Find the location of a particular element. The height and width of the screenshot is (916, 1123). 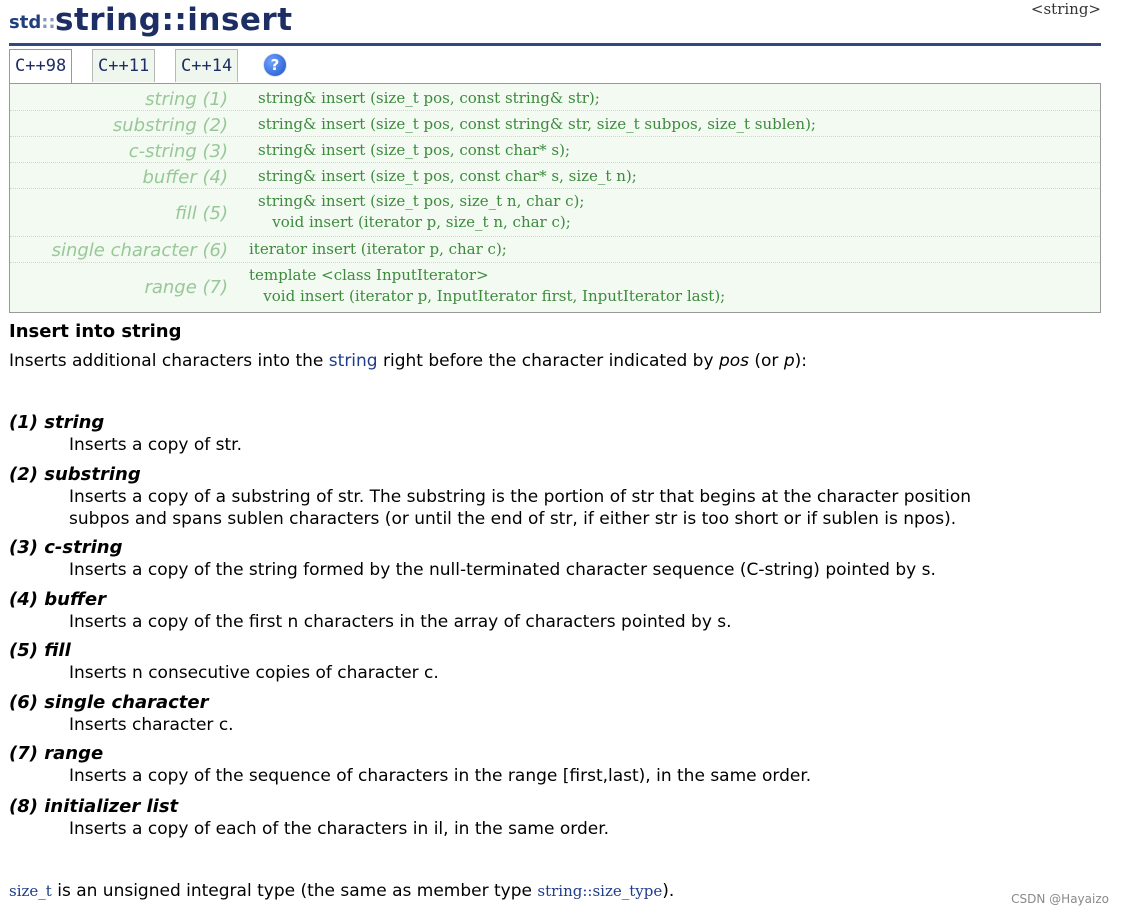

title-divider is located at coordinates (555, 44).